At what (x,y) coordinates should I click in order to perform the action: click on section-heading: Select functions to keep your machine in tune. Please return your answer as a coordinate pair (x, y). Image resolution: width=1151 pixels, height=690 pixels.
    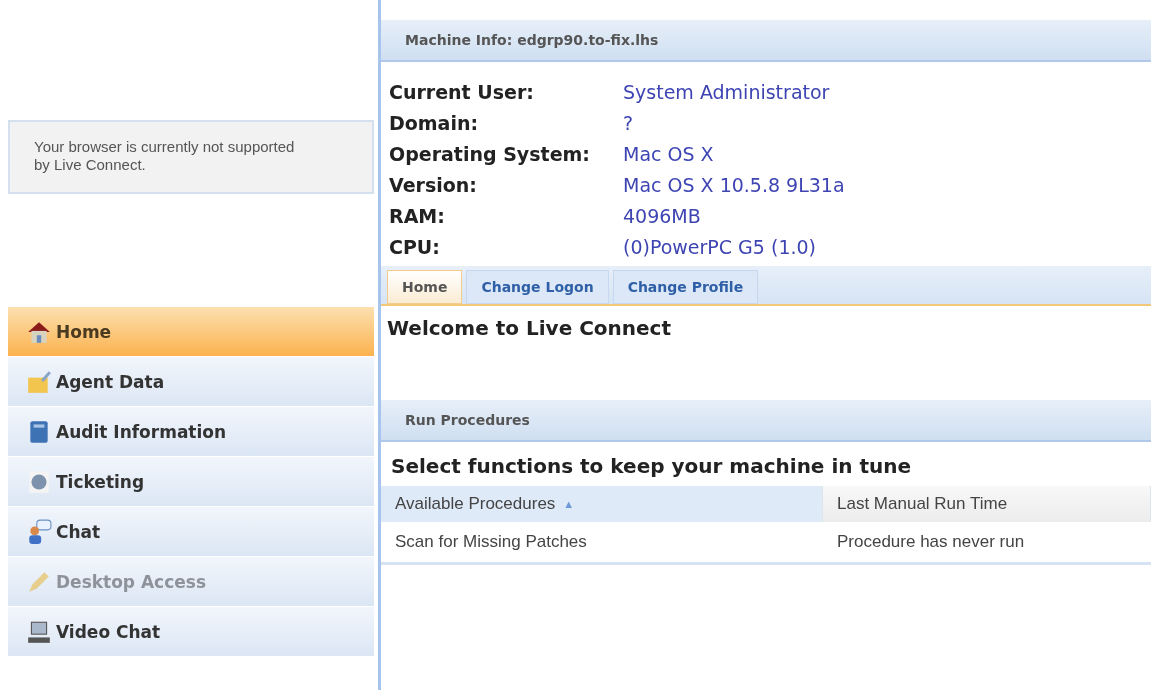
    Looking at the image, I should click on (651, 466).